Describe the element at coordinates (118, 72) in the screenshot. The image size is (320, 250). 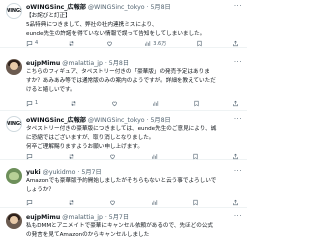
I see `post-line: こちらのフィギュア、タペストリー付きの「豪華版」の発売予定はありま` at that location.